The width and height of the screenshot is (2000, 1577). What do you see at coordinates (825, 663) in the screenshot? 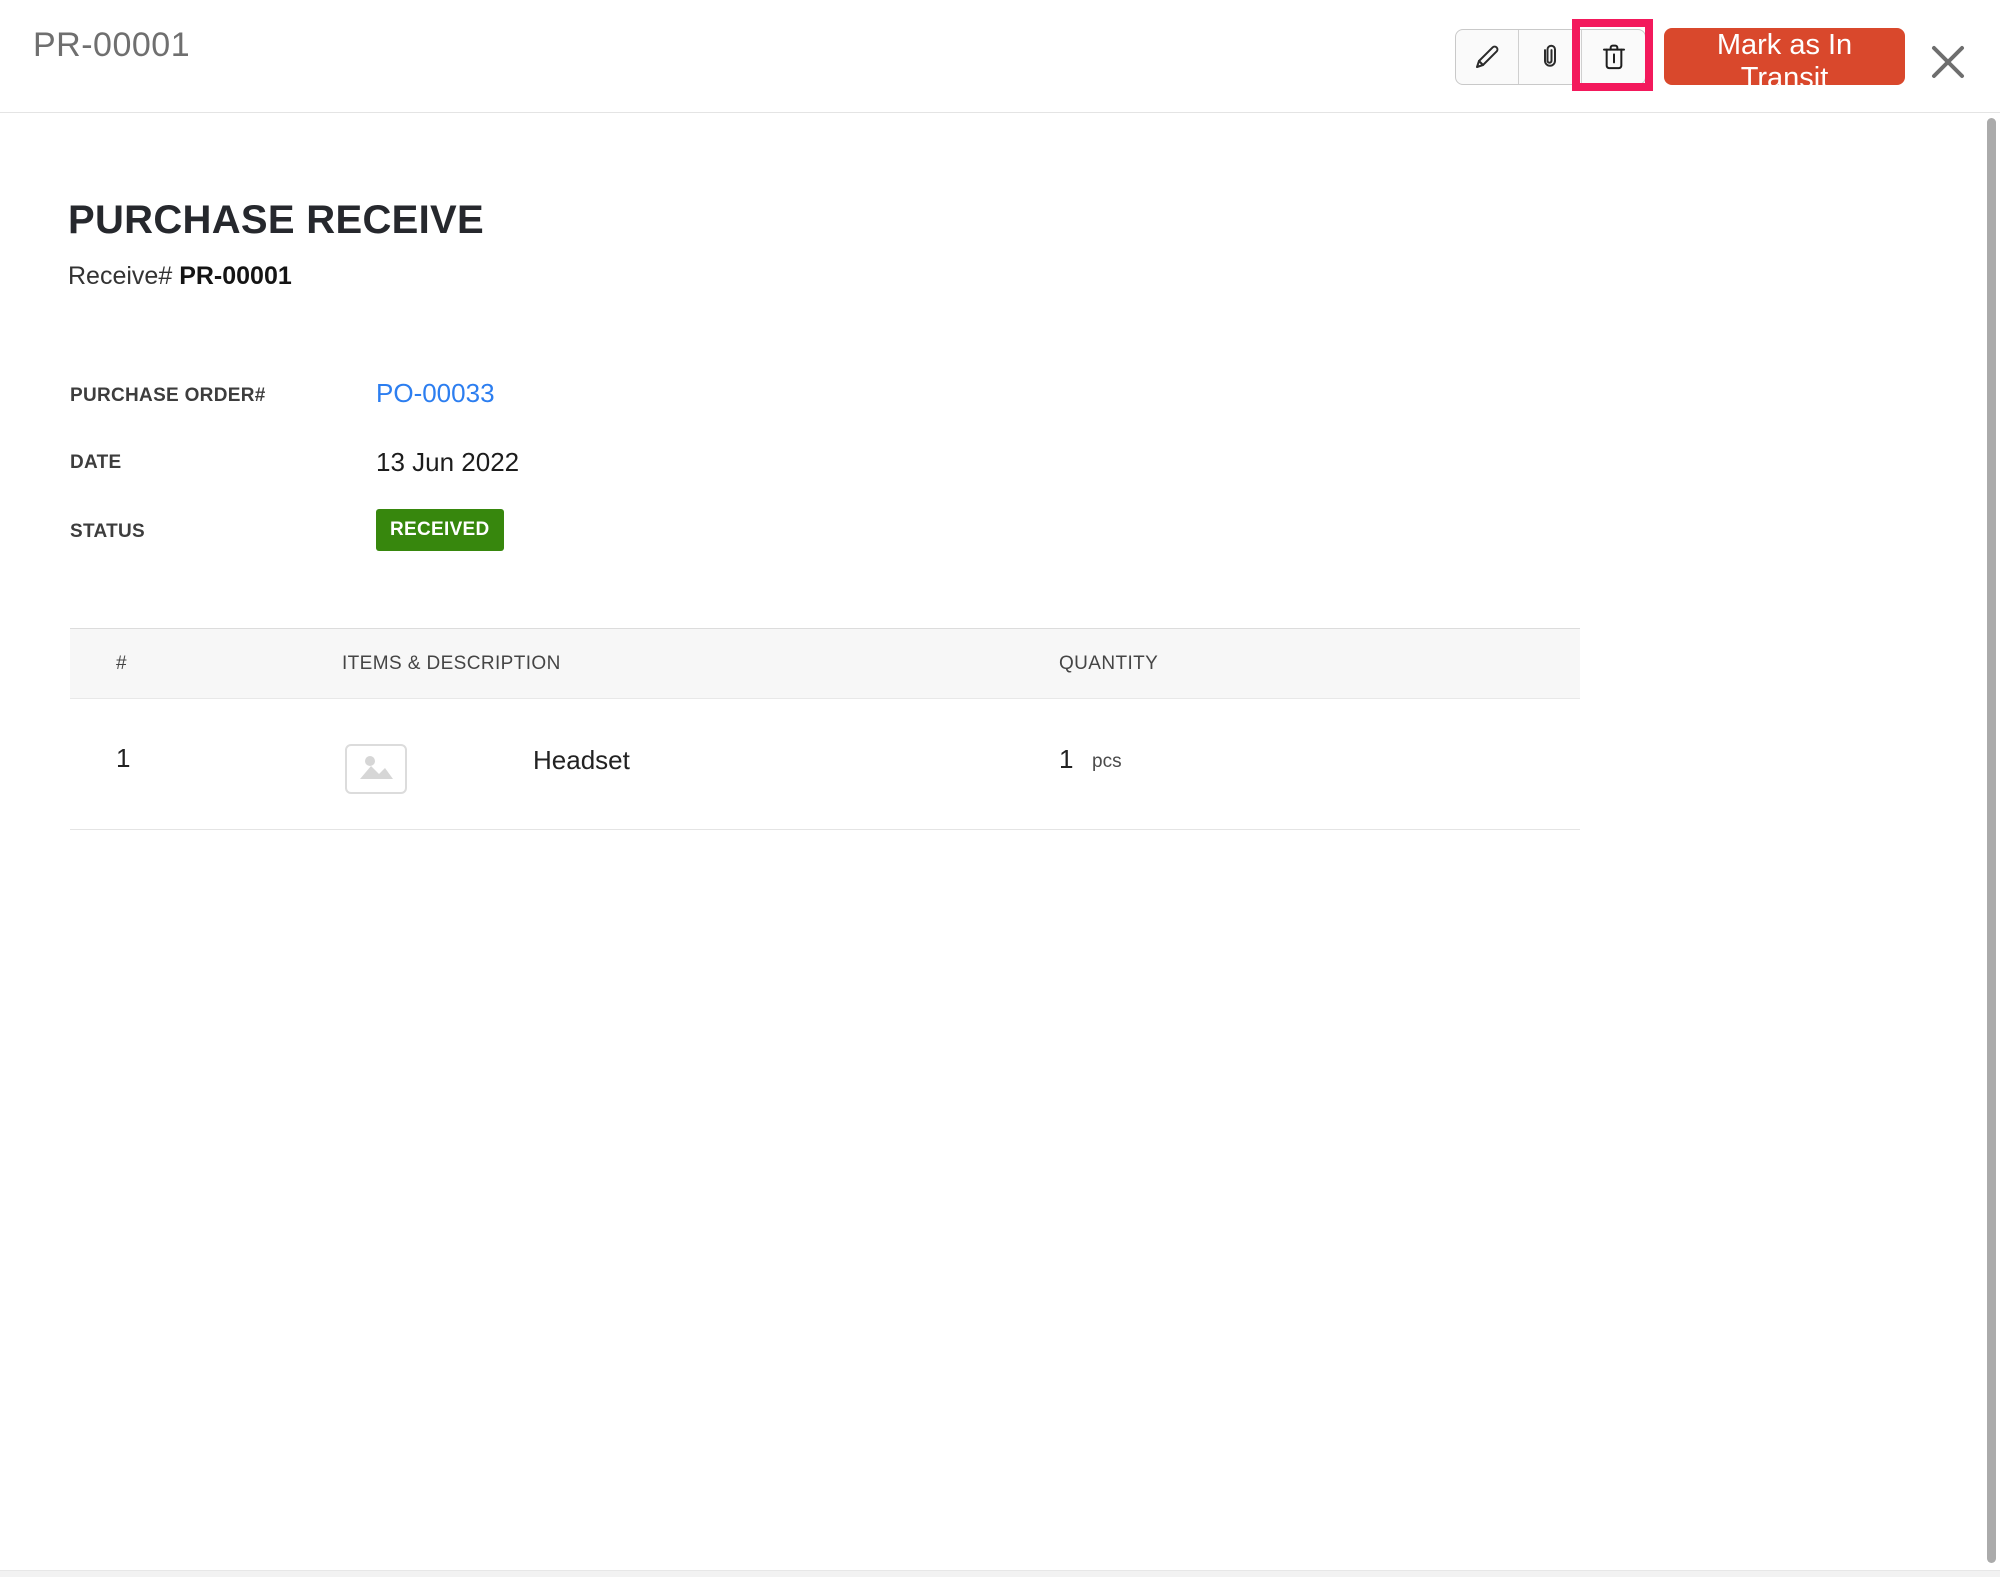
I see `table-header: # ITEMS & DESCRIPTION QUANTITY` at bounding box center [825, 663].